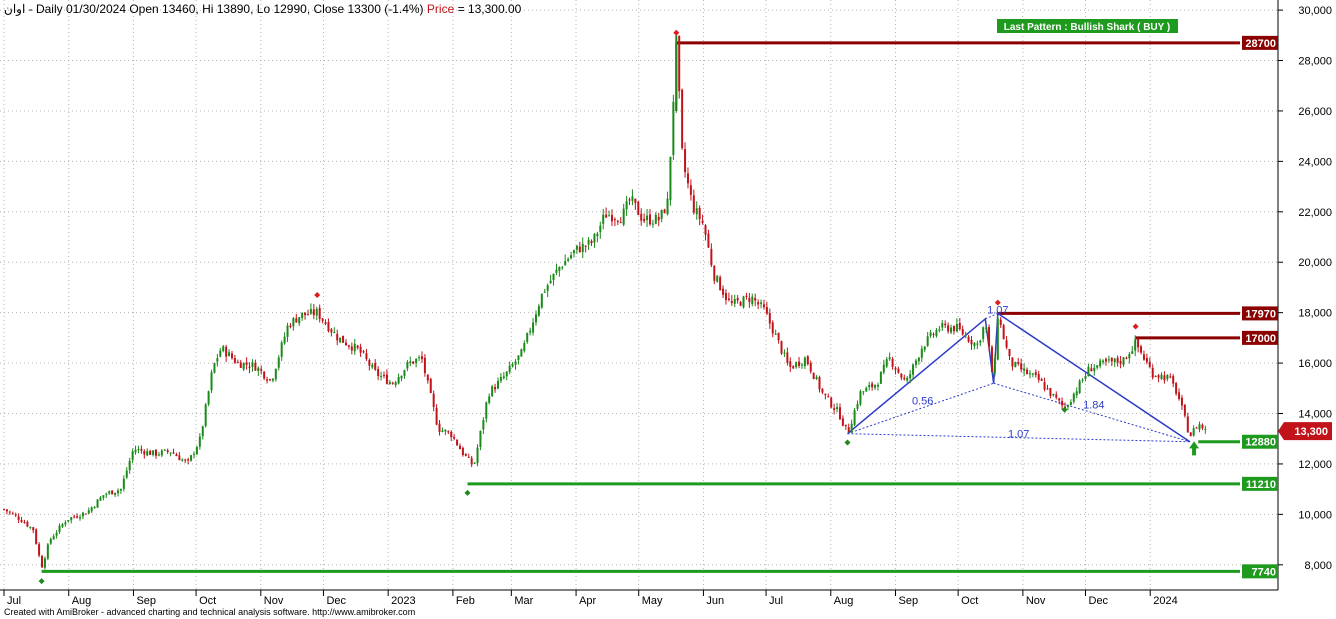 This screenshot has height=619, width=1336. What do you see at coordinates (1099, 601) in the screenshot?
I see `x-tick-label: Dec` at bounding box center [1099, 601].